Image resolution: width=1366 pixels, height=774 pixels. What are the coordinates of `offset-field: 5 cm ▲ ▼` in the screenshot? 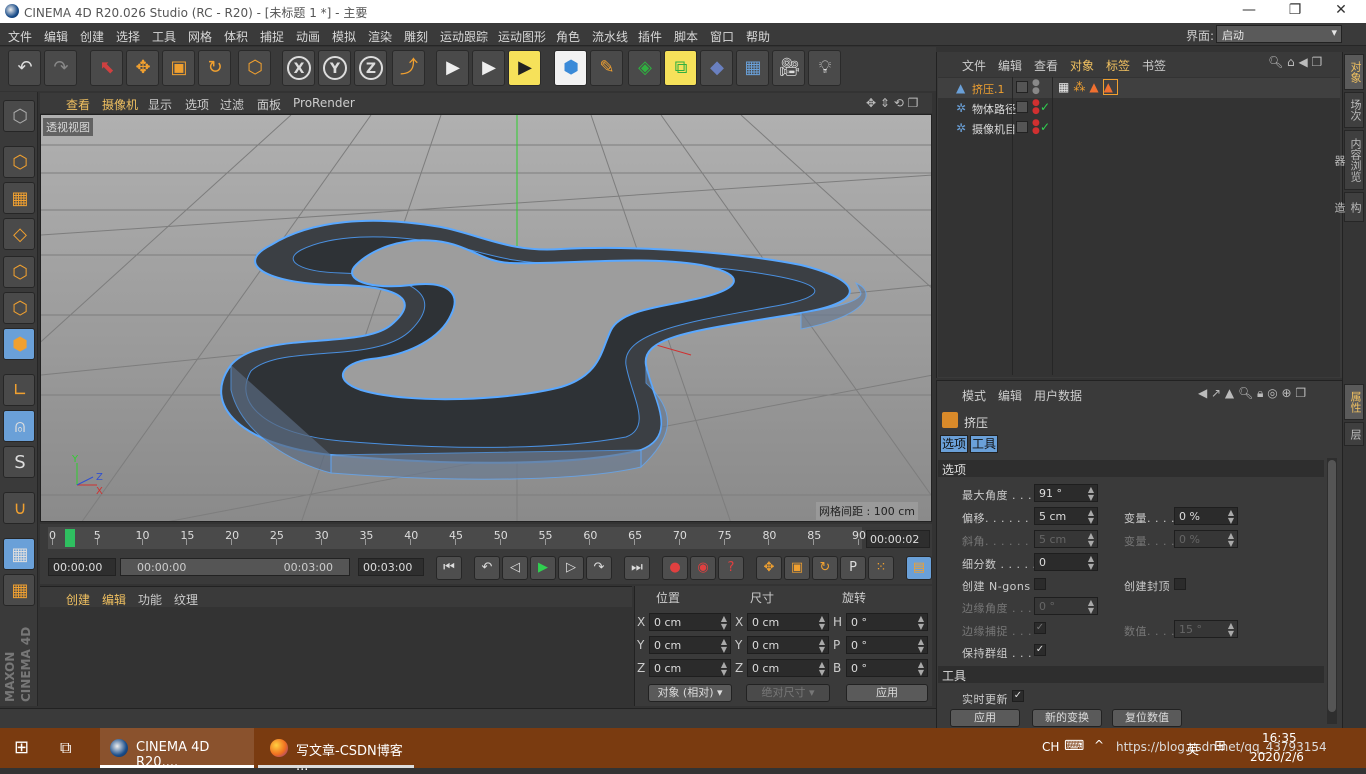 It's located at (1066, 516).